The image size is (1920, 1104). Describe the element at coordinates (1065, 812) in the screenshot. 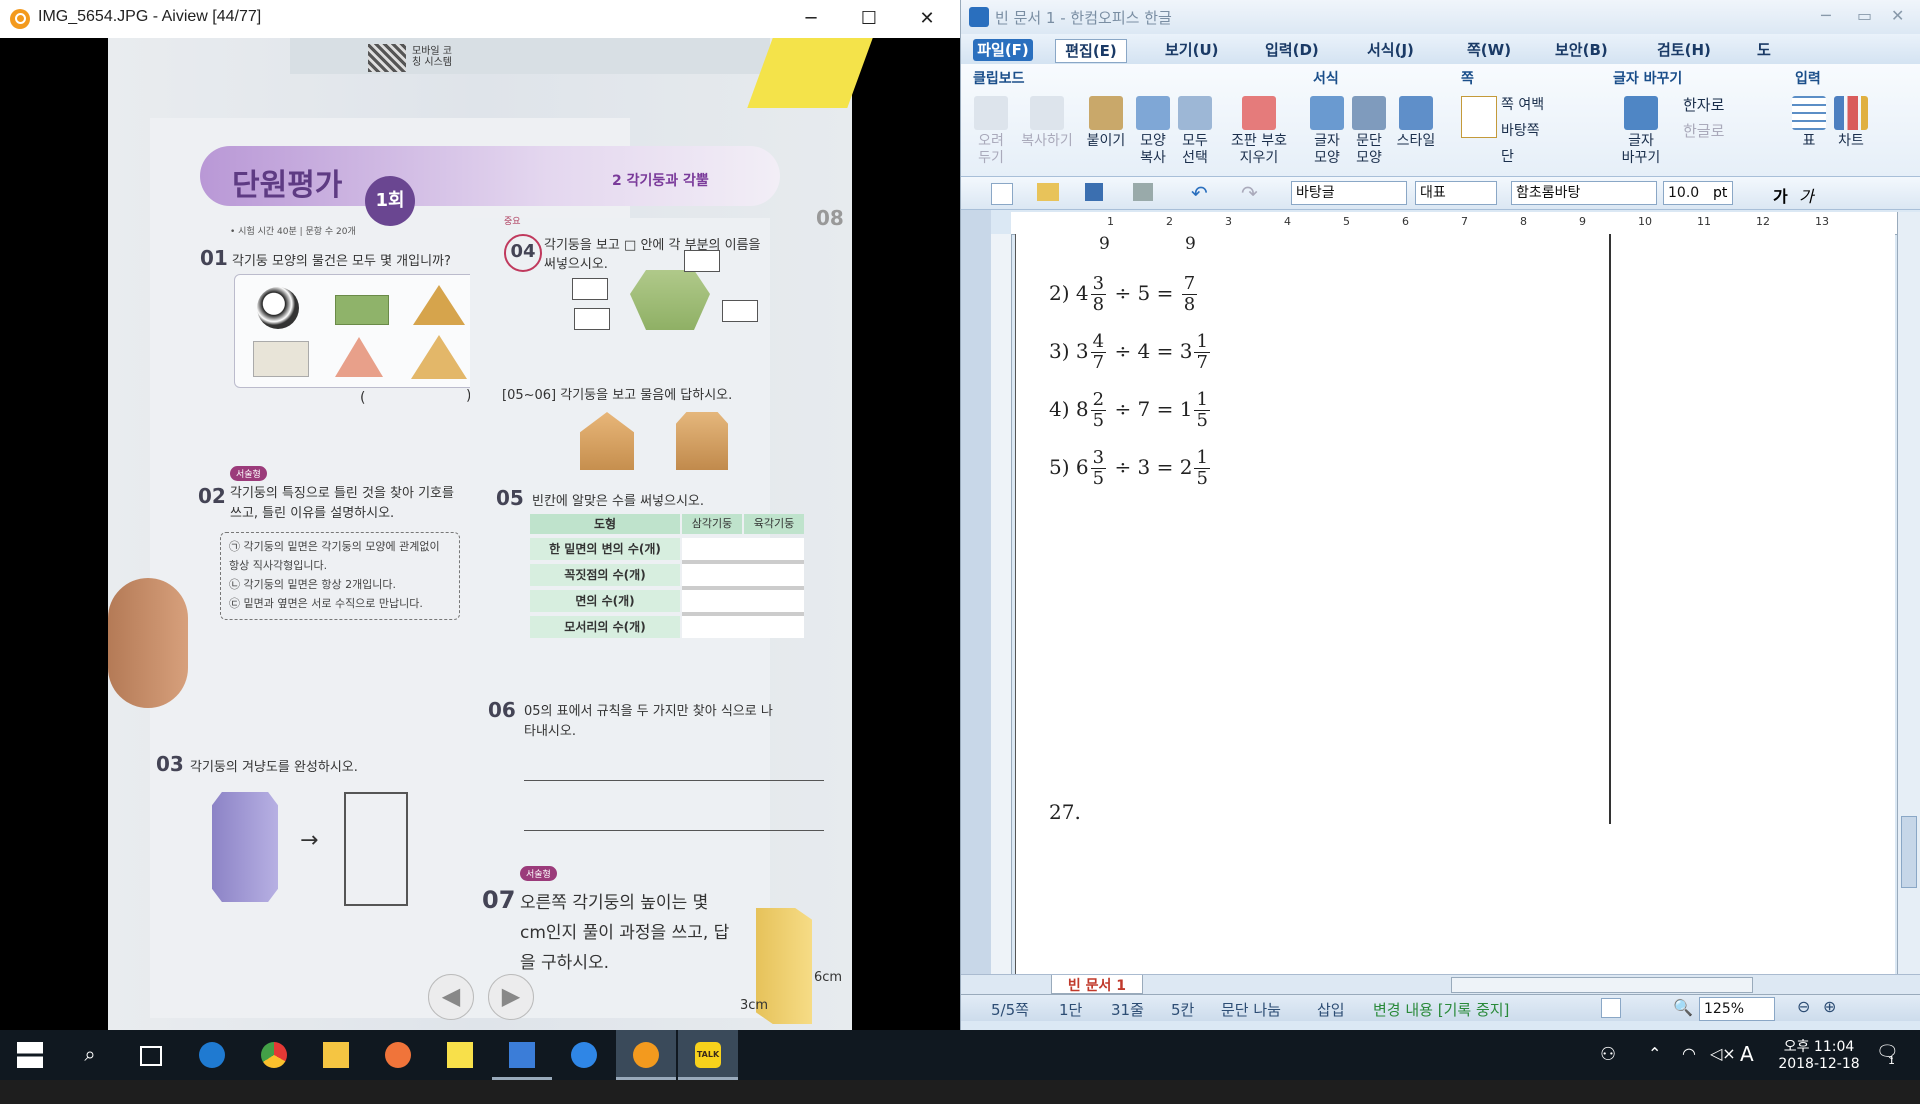

I see `item-27: 27.` at that location.